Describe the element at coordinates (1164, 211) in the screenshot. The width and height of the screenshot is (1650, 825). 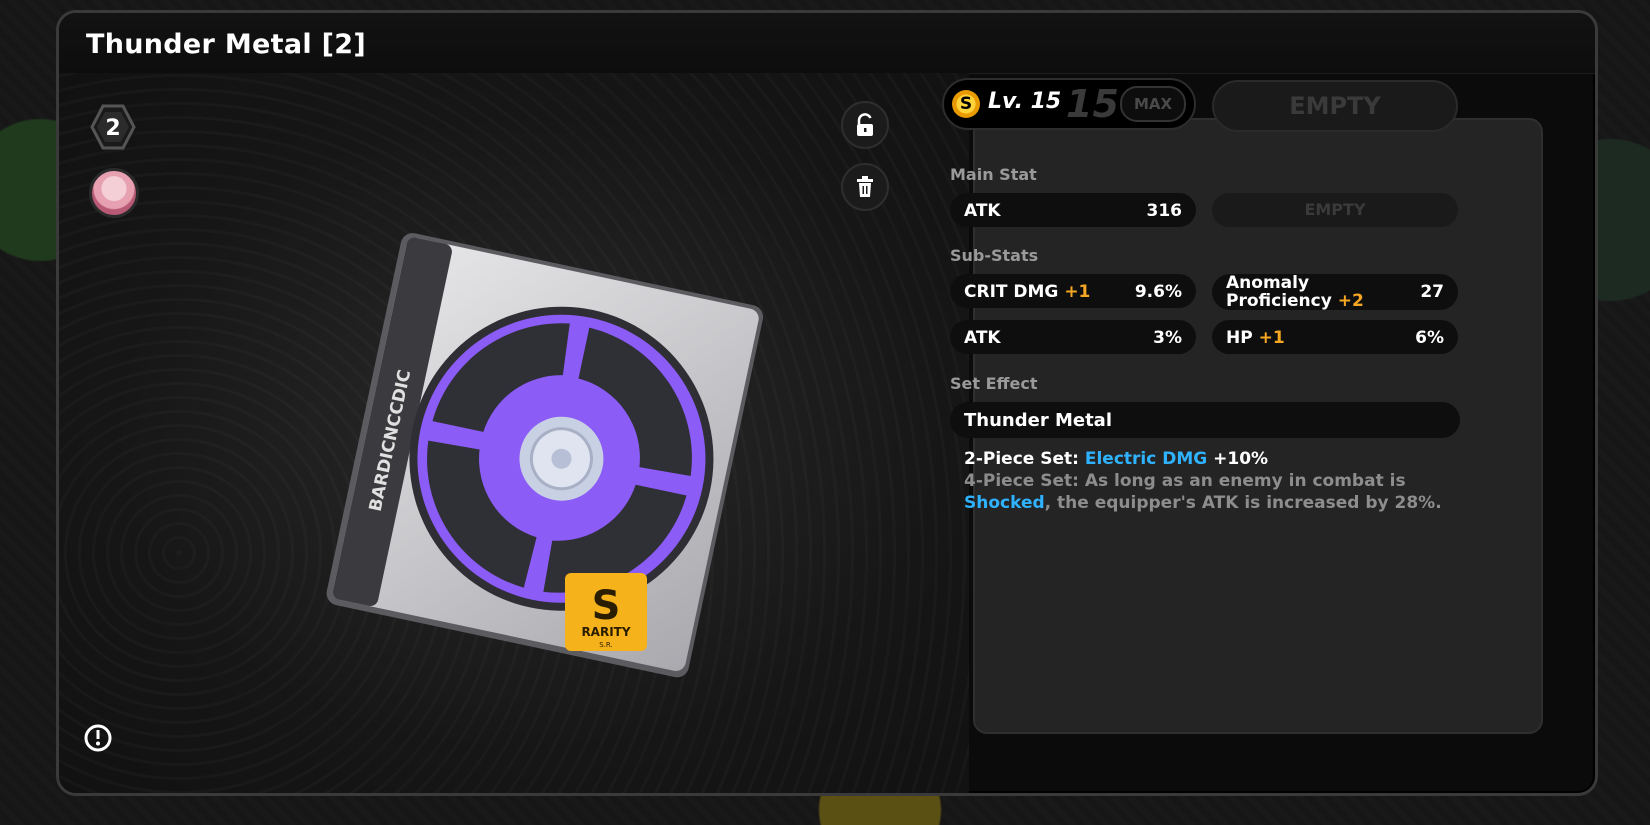
I see `main-stat-value: 316` at that location.